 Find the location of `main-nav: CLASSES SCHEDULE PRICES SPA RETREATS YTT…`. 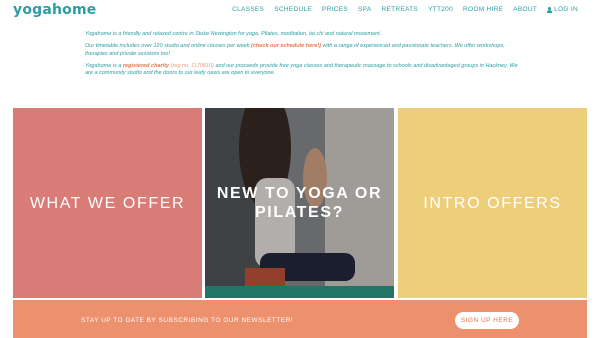

main-nav: CLASSES SCHEDULE PRICES SPA RETREATS YTT… is located at coordinates (405, 9).